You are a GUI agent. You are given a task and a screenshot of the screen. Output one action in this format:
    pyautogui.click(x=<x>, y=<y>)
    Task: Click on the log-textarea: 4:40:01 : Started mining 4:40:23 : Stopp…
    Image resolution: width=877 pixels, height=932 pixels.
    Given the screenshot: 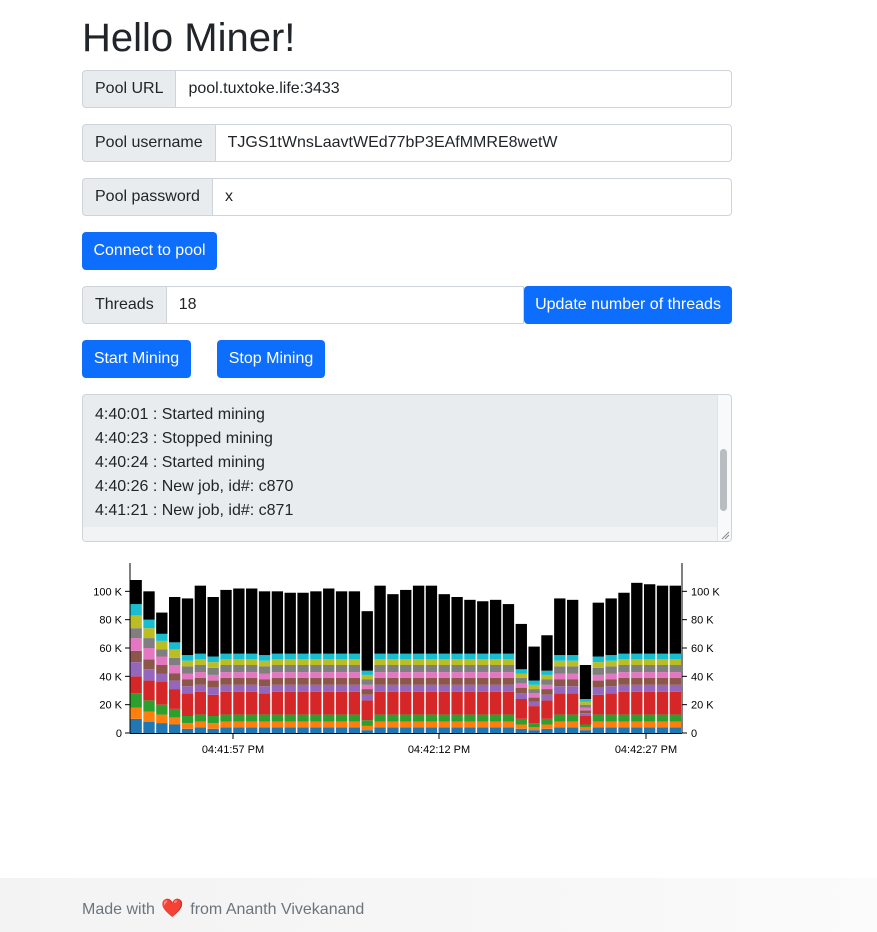 What is the action you would take?
    pyautogui.click(x=407, y=468)
    